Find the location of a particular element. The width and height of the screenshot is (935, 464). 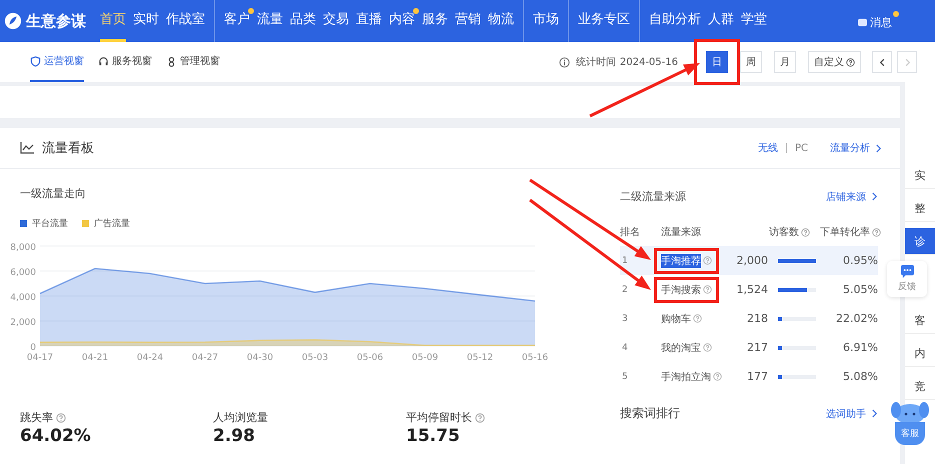

nav-item: 实时 is located at coordinates (146, 21).